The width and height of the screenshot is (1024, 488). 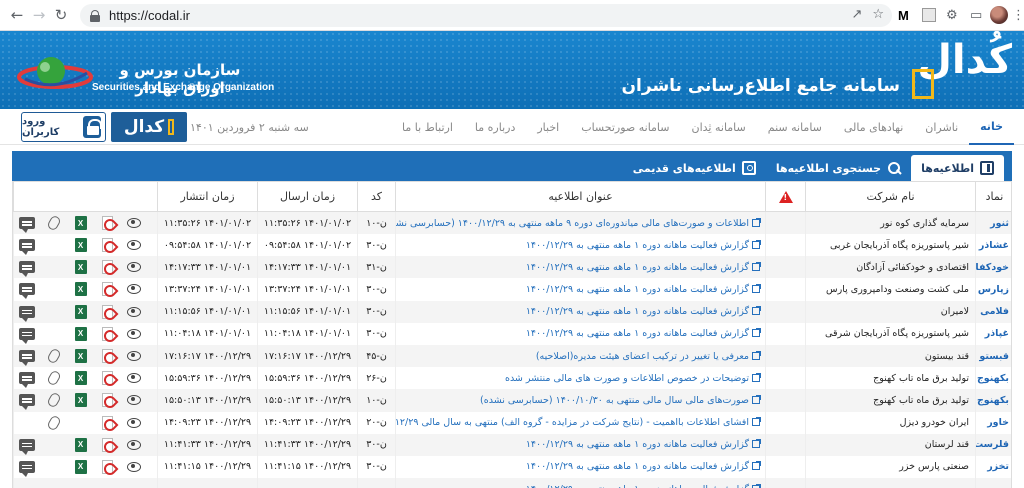 I want to click on pdf-extension-icon, so click(x=929, y=15).